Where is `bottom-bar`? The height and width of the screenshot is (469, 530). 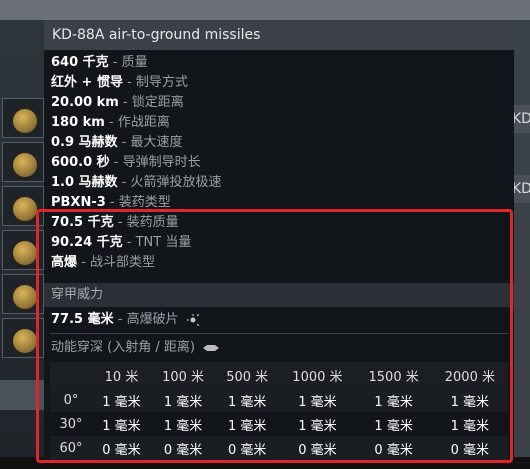 bottom-bar is located at coordinates (24, 395).